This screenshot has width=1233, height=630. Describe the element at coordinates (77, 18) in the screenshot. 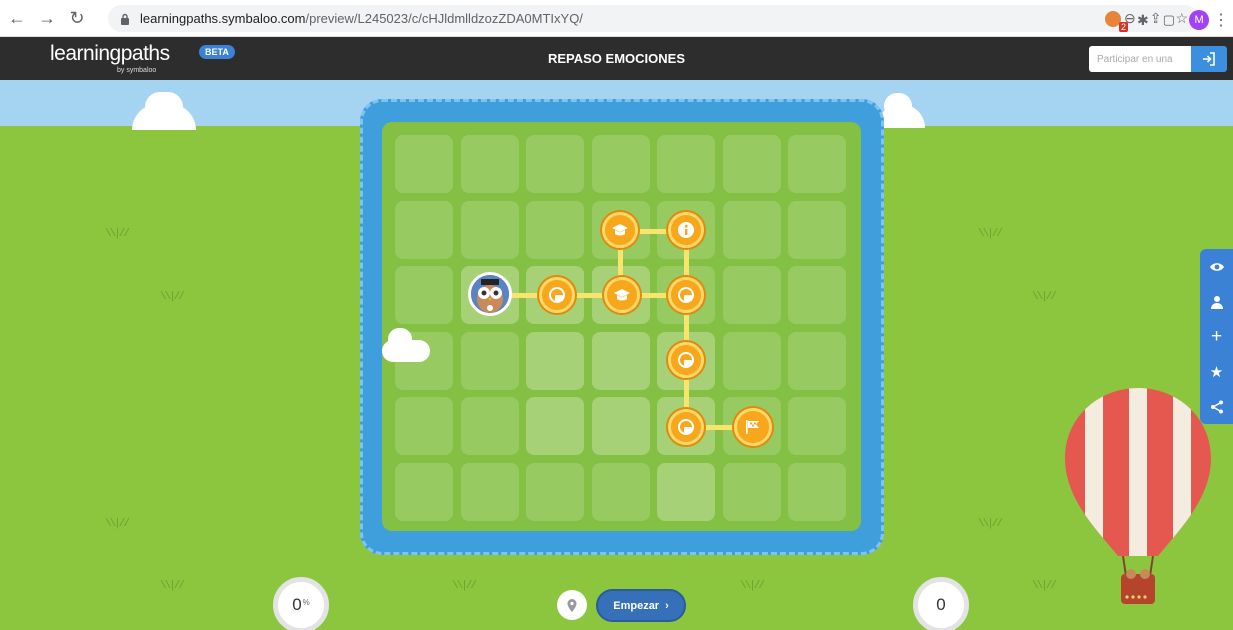

I see `reload-icon: ↻` at that location.